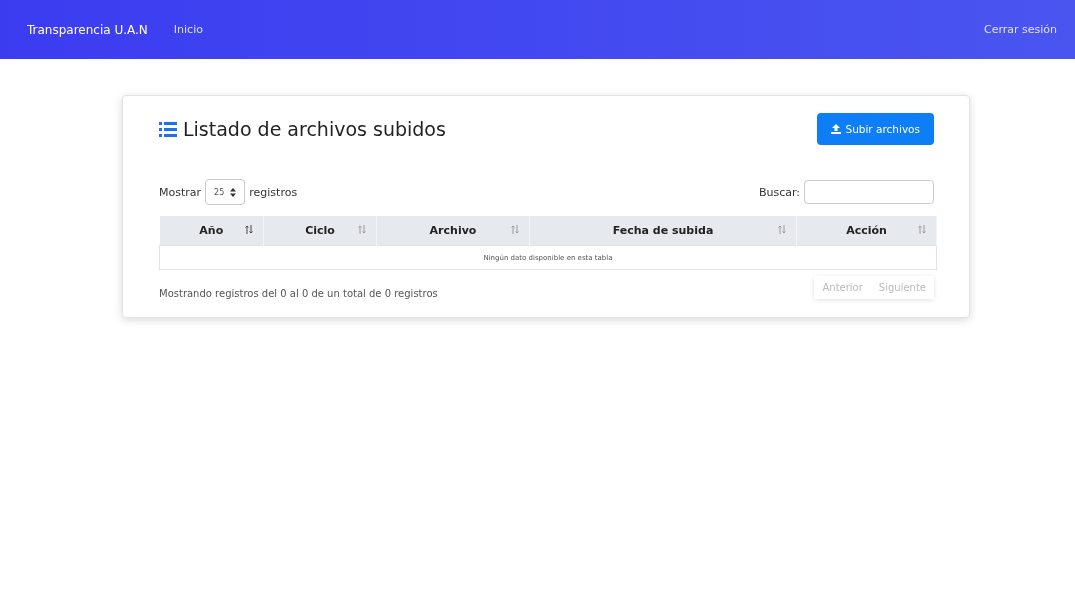  What do you see at coordinates (168, 129) in the screenshot?
I see `list-icon` at bounding box center [168, 129].